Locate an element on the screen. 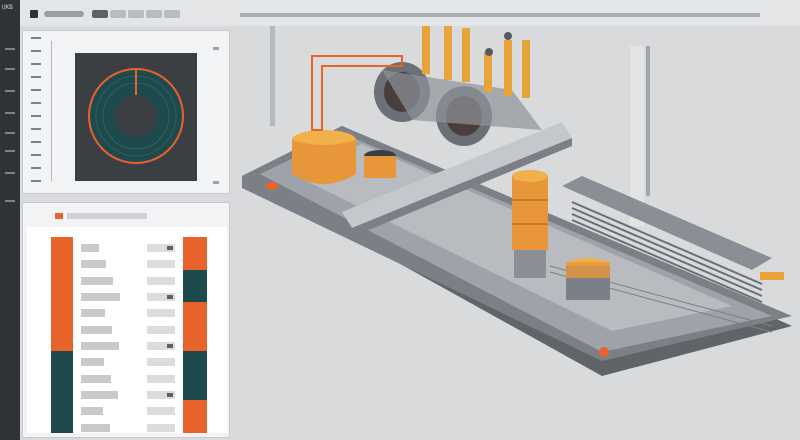 This screenshot has width=800, height=440. app-logo-icon is located at coordinates (34, 14).